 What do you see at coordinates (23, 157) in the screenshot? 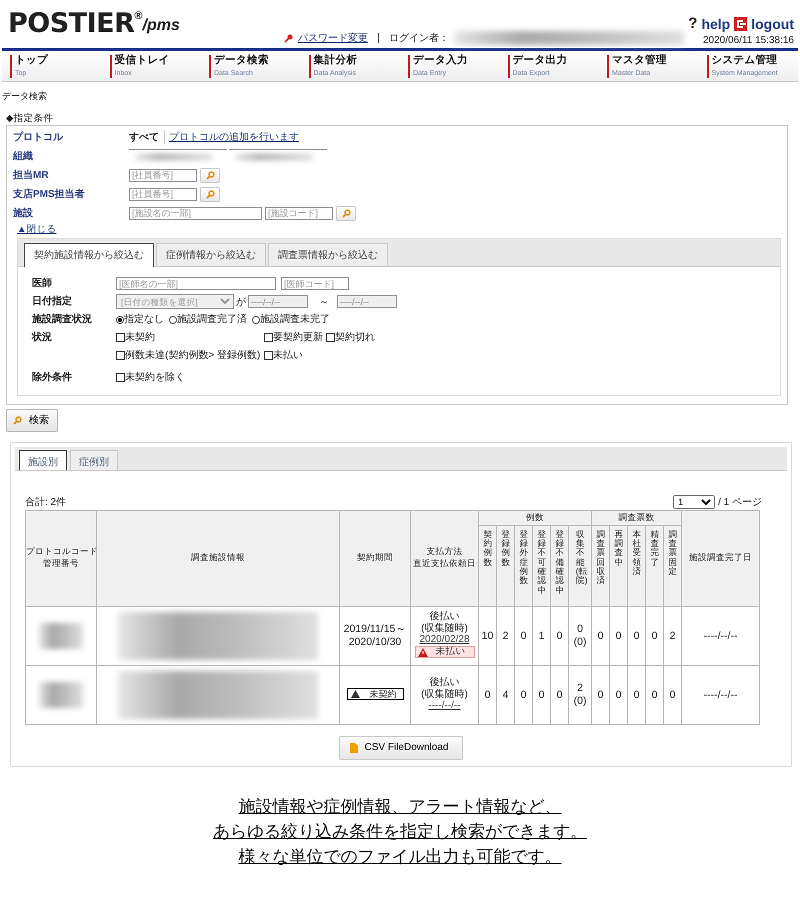
I see `field-label: 組織` at bounding box center [23, 157].